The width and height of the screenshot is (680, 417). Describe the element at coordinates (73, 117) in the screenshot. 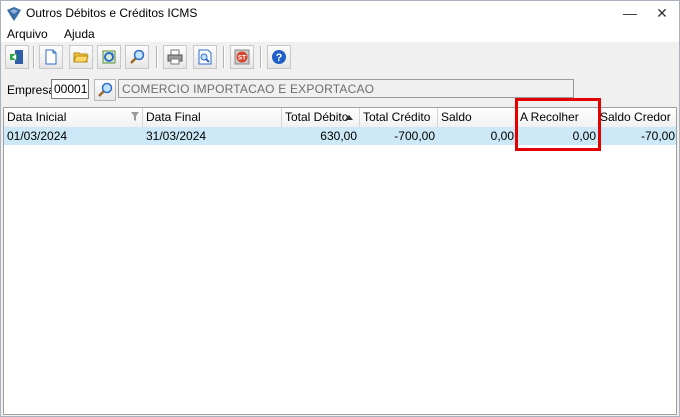

I see `column-header-data-inicial: Data Inicial` at that location.